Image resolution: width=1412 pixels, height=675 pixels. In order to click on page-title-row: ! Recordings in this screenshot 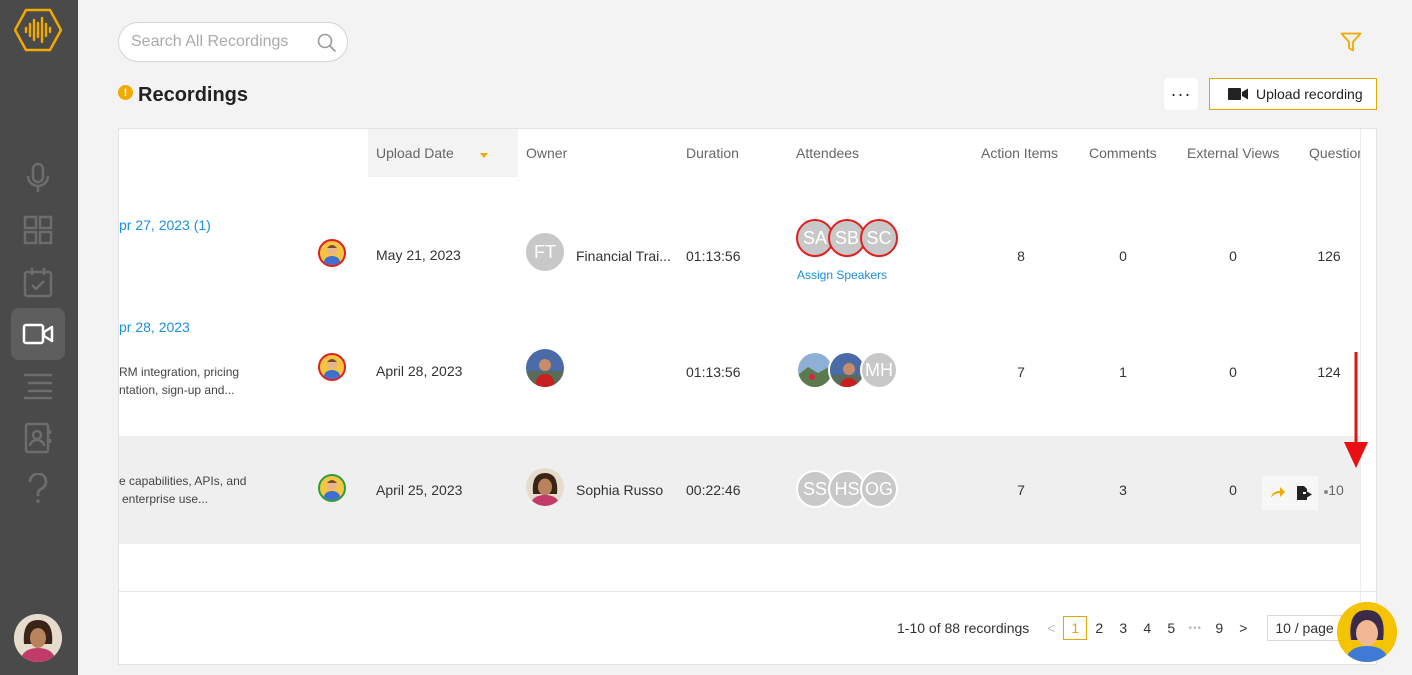, I will do `click(183, 95)`.